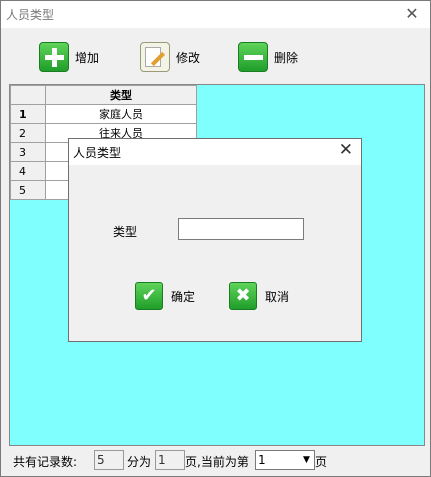 This screenshot has height=477, width=431. Describe the element at coordinates (125, 232) in the screenshot. I see `type-field-label: 类型` at that location.